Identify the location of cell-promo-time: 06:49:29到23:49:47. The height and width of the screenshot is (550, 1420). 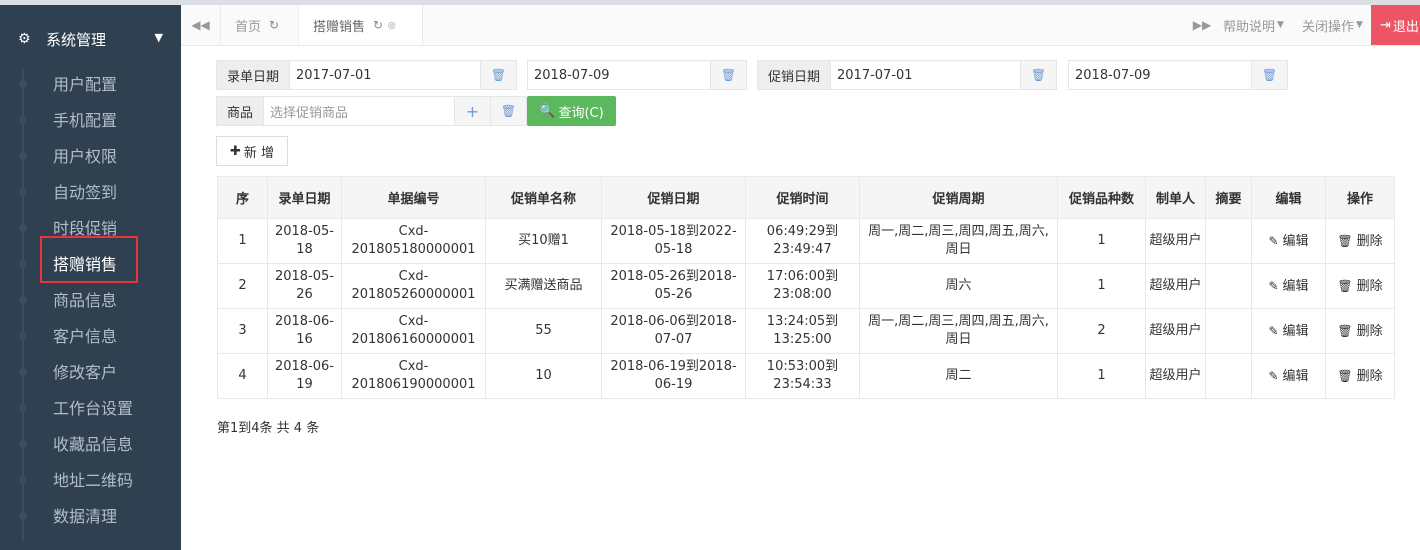
(802, 241).